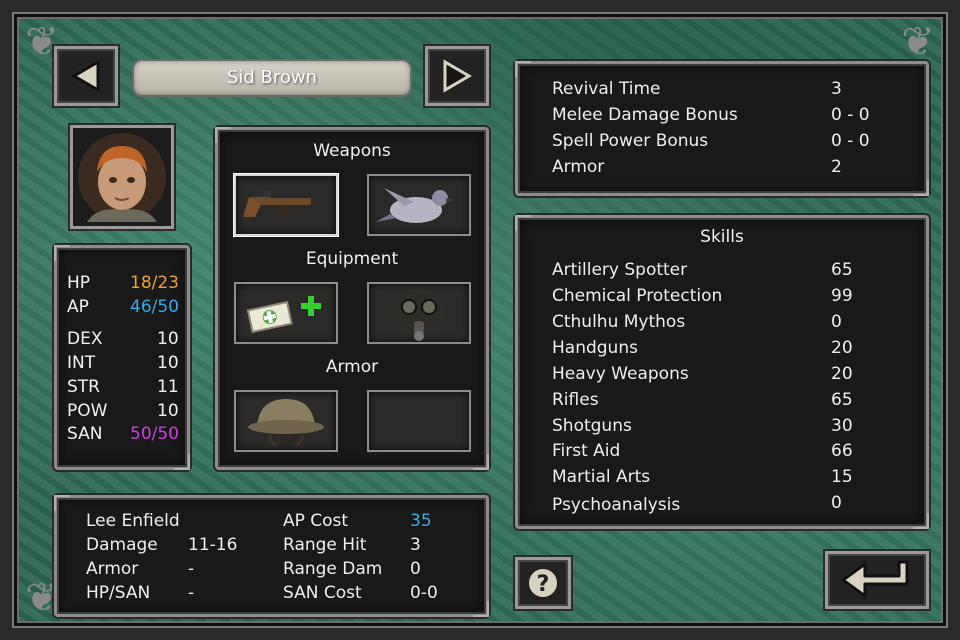 The image size is (960, 640). Describe the element at coordinates (620, 270) in the screenshot. I see `skill-label: Artillery Spotter` at that location.